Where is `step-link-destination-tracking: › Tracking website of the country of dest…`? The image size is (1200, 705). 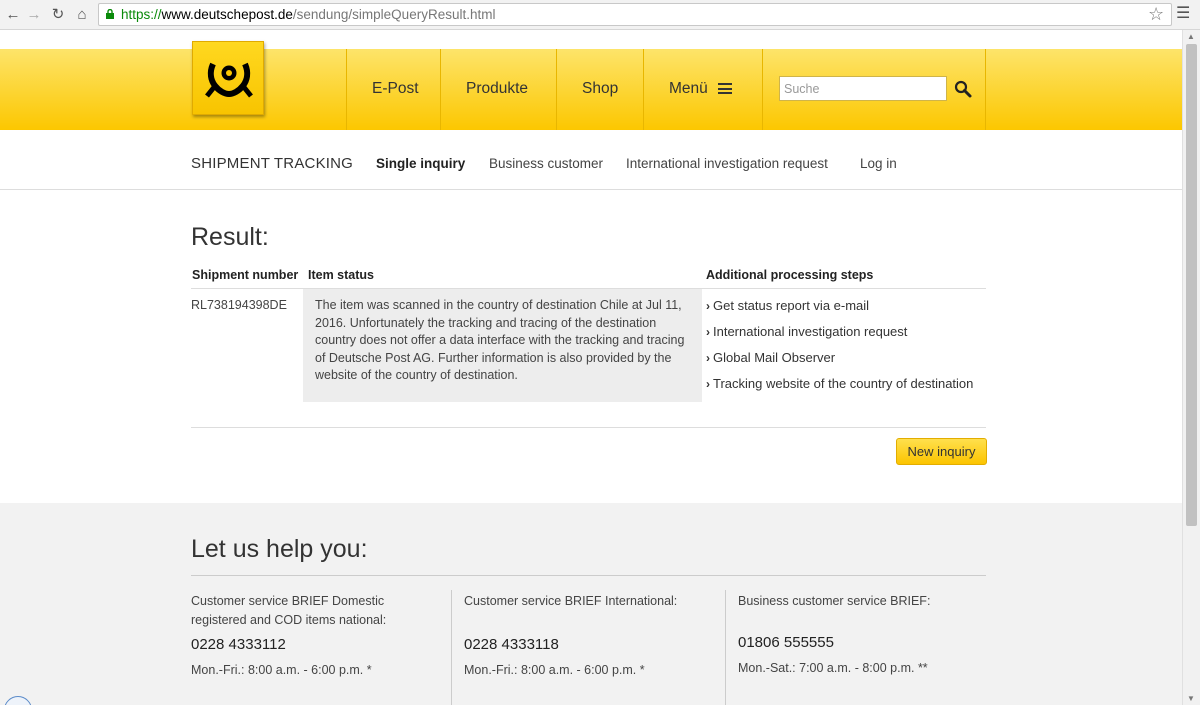
step-link-destination-tracking: › Tracking website of the country of dest… is located at coordinates (839, 383).